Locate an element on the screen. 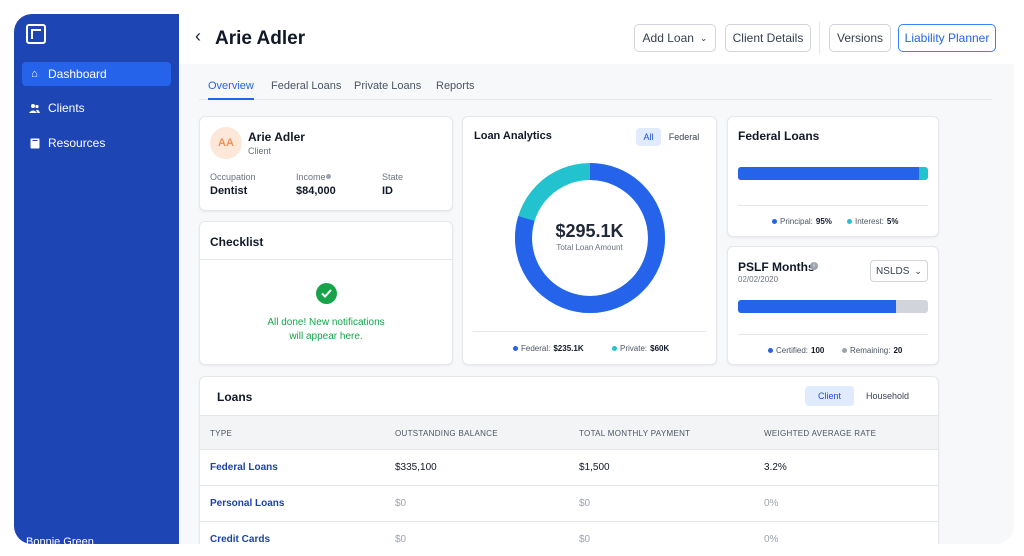 The width and height of the screenshot is (1024, 556). table-row: Credit Cards $0 $0 0% is located at coordinates (569, 532).